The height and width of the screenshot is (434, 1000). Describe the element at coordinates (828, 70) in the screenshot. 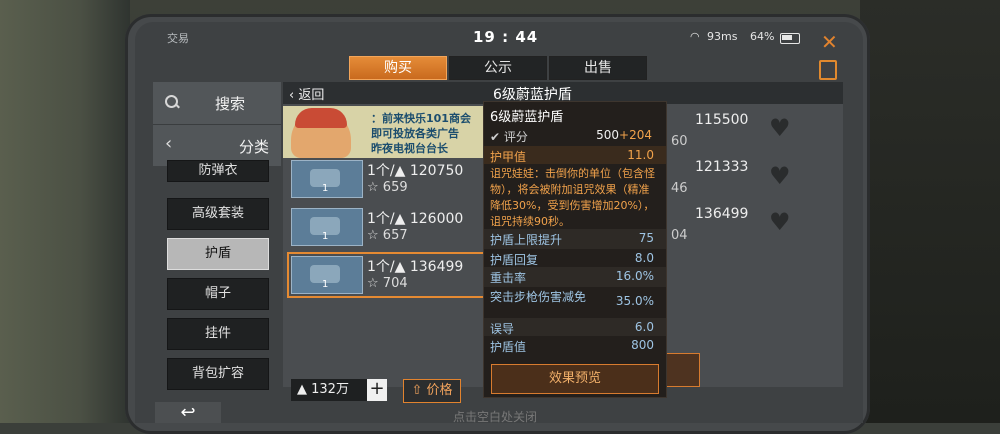

I see `record-icon` at that location.